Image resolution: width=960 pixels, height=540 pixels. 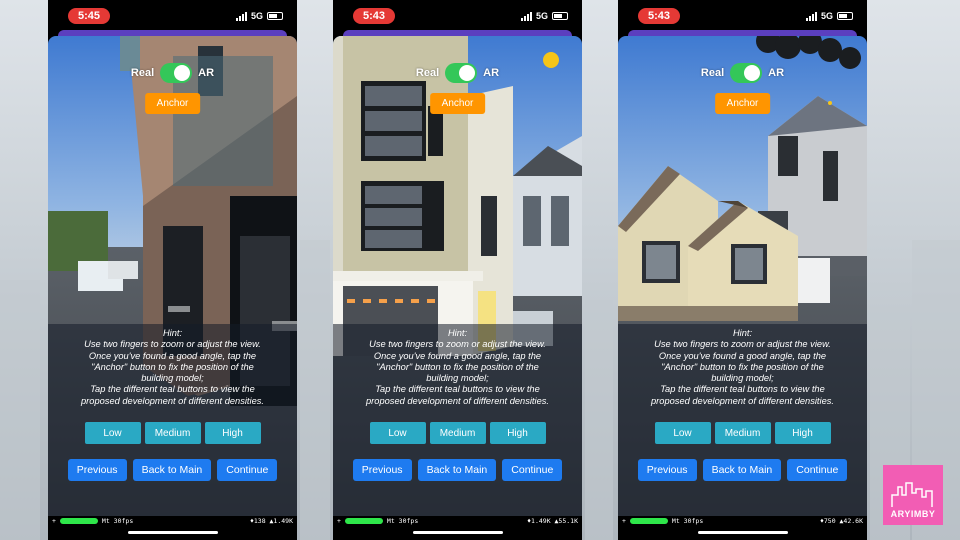 I want to click on logo-text: ARYIMBY, so click(x=913, y=514).